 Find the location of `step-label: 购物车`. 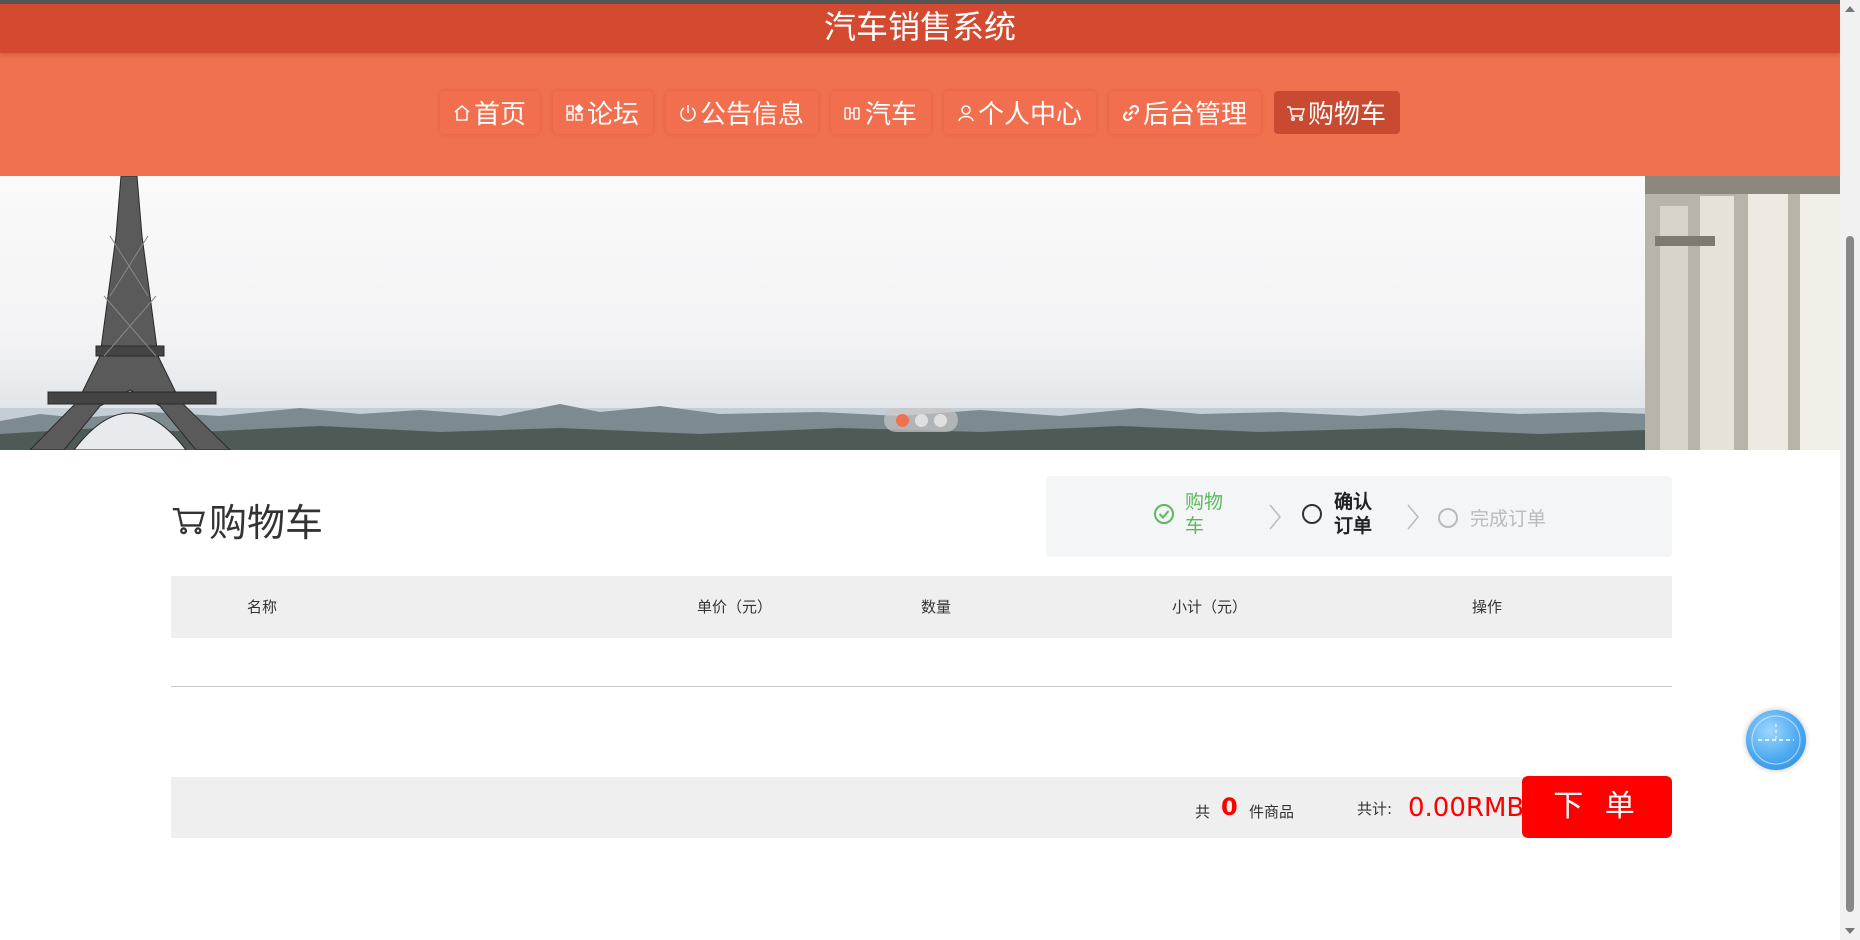

step-label: 购物车 is located at coordinates (1204, 514).